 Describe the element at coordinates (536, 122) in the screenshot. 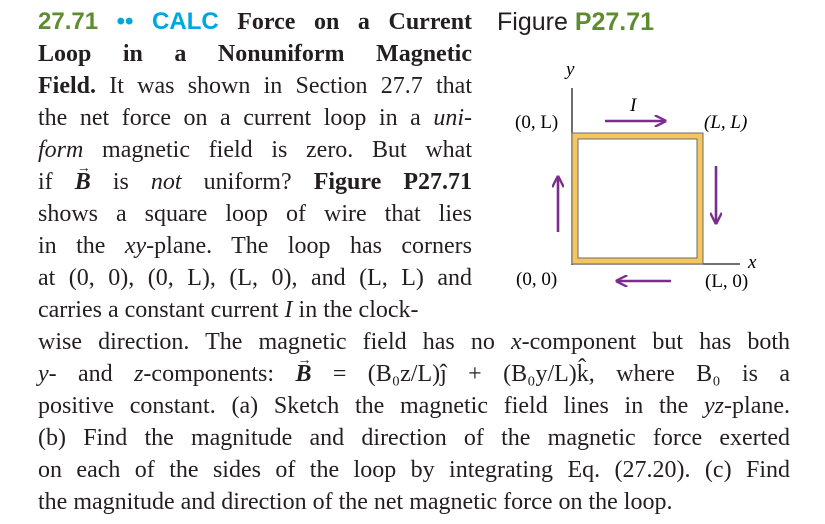

I see `corner-label-0L: (0, L)` at that location.